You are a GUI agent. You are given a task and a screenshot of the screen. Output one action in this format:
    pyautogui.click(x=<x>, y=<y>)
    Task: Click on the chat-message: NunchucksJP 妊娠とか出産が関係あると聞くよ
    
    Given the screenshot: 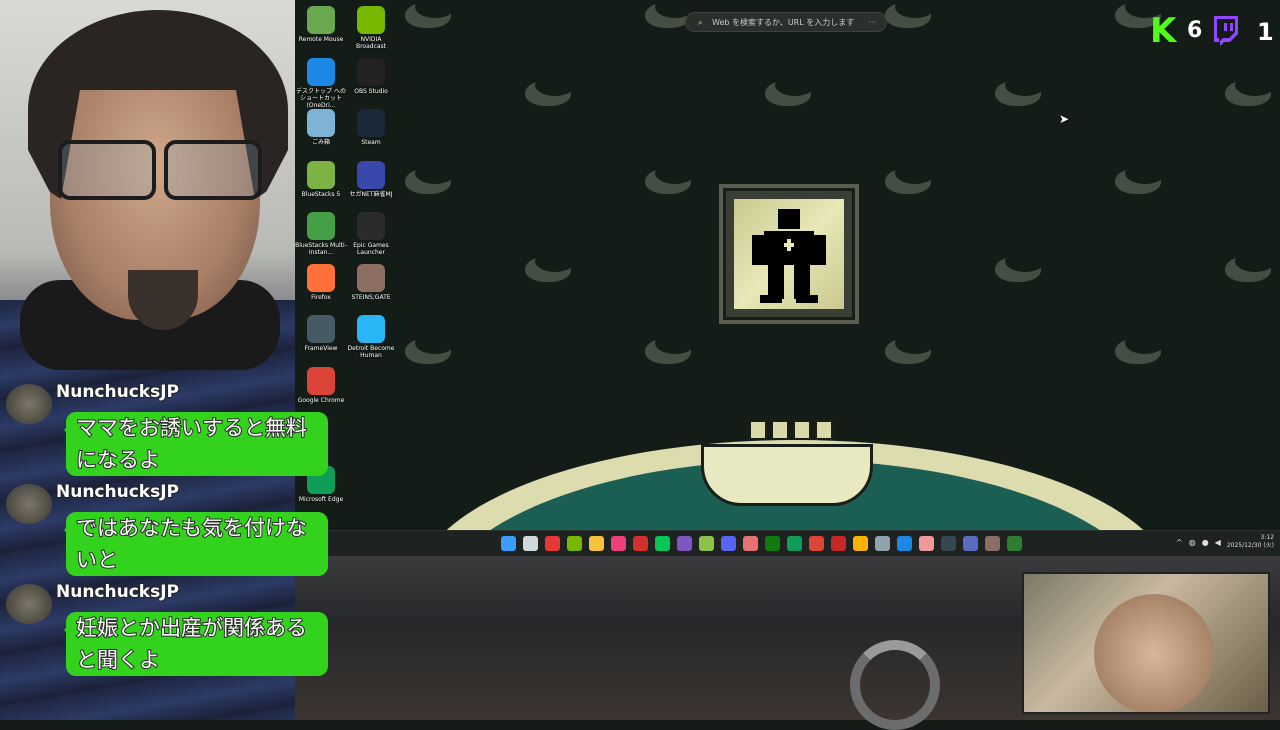 What is the action you would take?
    pyautogui.click(x=169, y=629)
    